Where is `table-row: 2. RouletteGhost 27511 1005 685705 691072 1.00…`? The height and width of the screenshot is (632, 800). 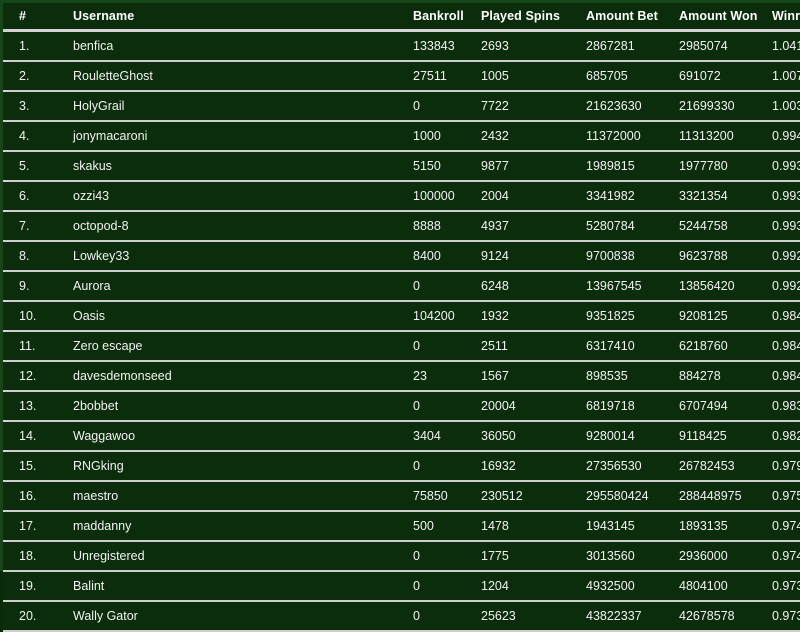
table-row: 2. RouletteGhost 27511 1005 685705 691072 1.00… is located at coordinates (401, 76).